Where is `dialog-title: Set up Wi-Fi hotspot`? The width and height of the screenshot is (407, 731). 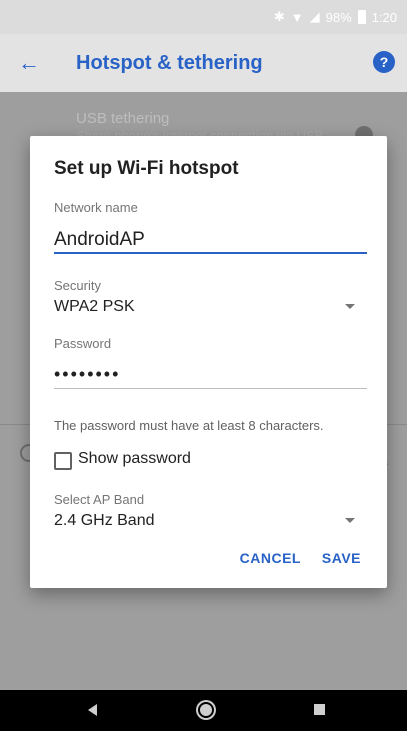 dialog-title: Set up Wi-Fi hotspot is located at coordinates (146, 168).